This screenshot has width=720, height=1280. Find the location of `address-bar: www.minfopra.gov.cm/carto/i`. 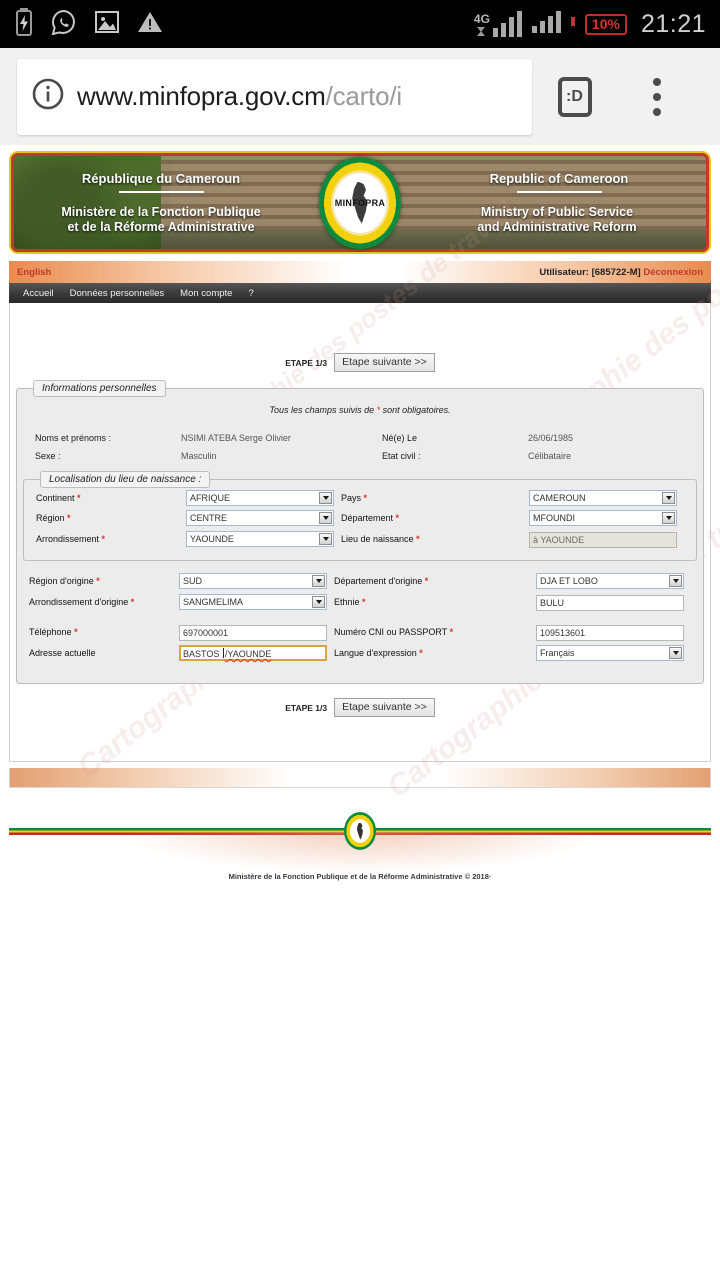

address-bar: www.minfopra.gov.cm/carto/i is located at coordinates (274, 96).